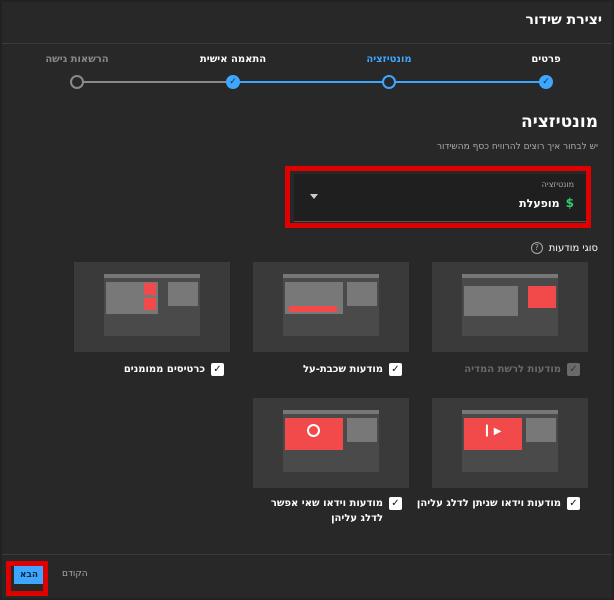  I want to click on step-visibility-label: הרשאות גישה, so click(77, 59).